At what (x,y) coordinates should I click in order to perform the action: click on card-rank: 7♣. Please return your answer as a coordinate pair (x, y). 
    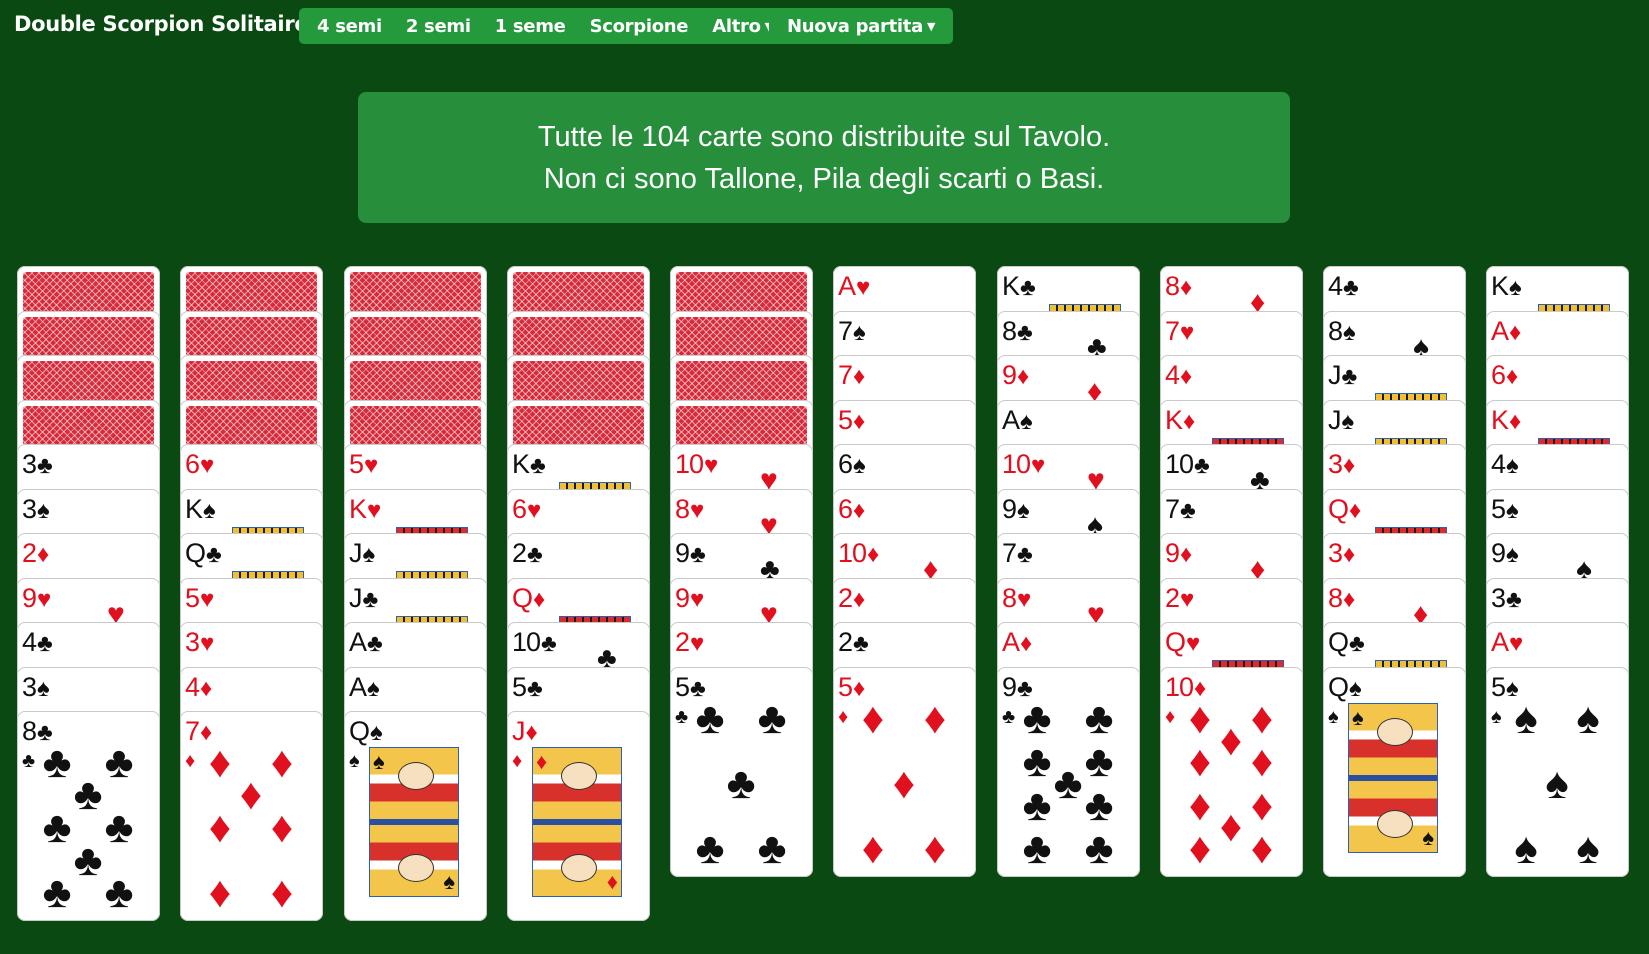
    Looking at the image, I should click on (1017, 554).